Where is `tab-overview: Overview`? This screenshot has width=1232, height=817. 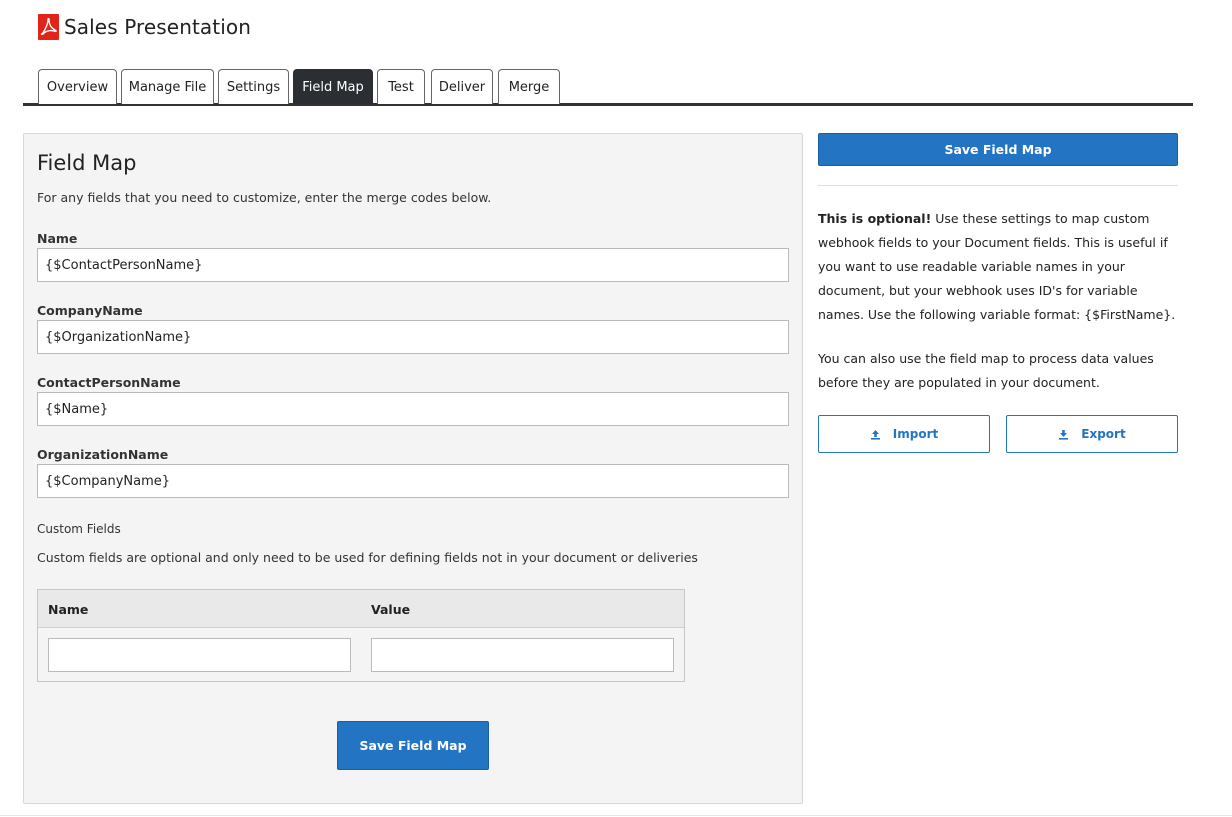
tab-overview: Overview is located at coordinates (77, 86).